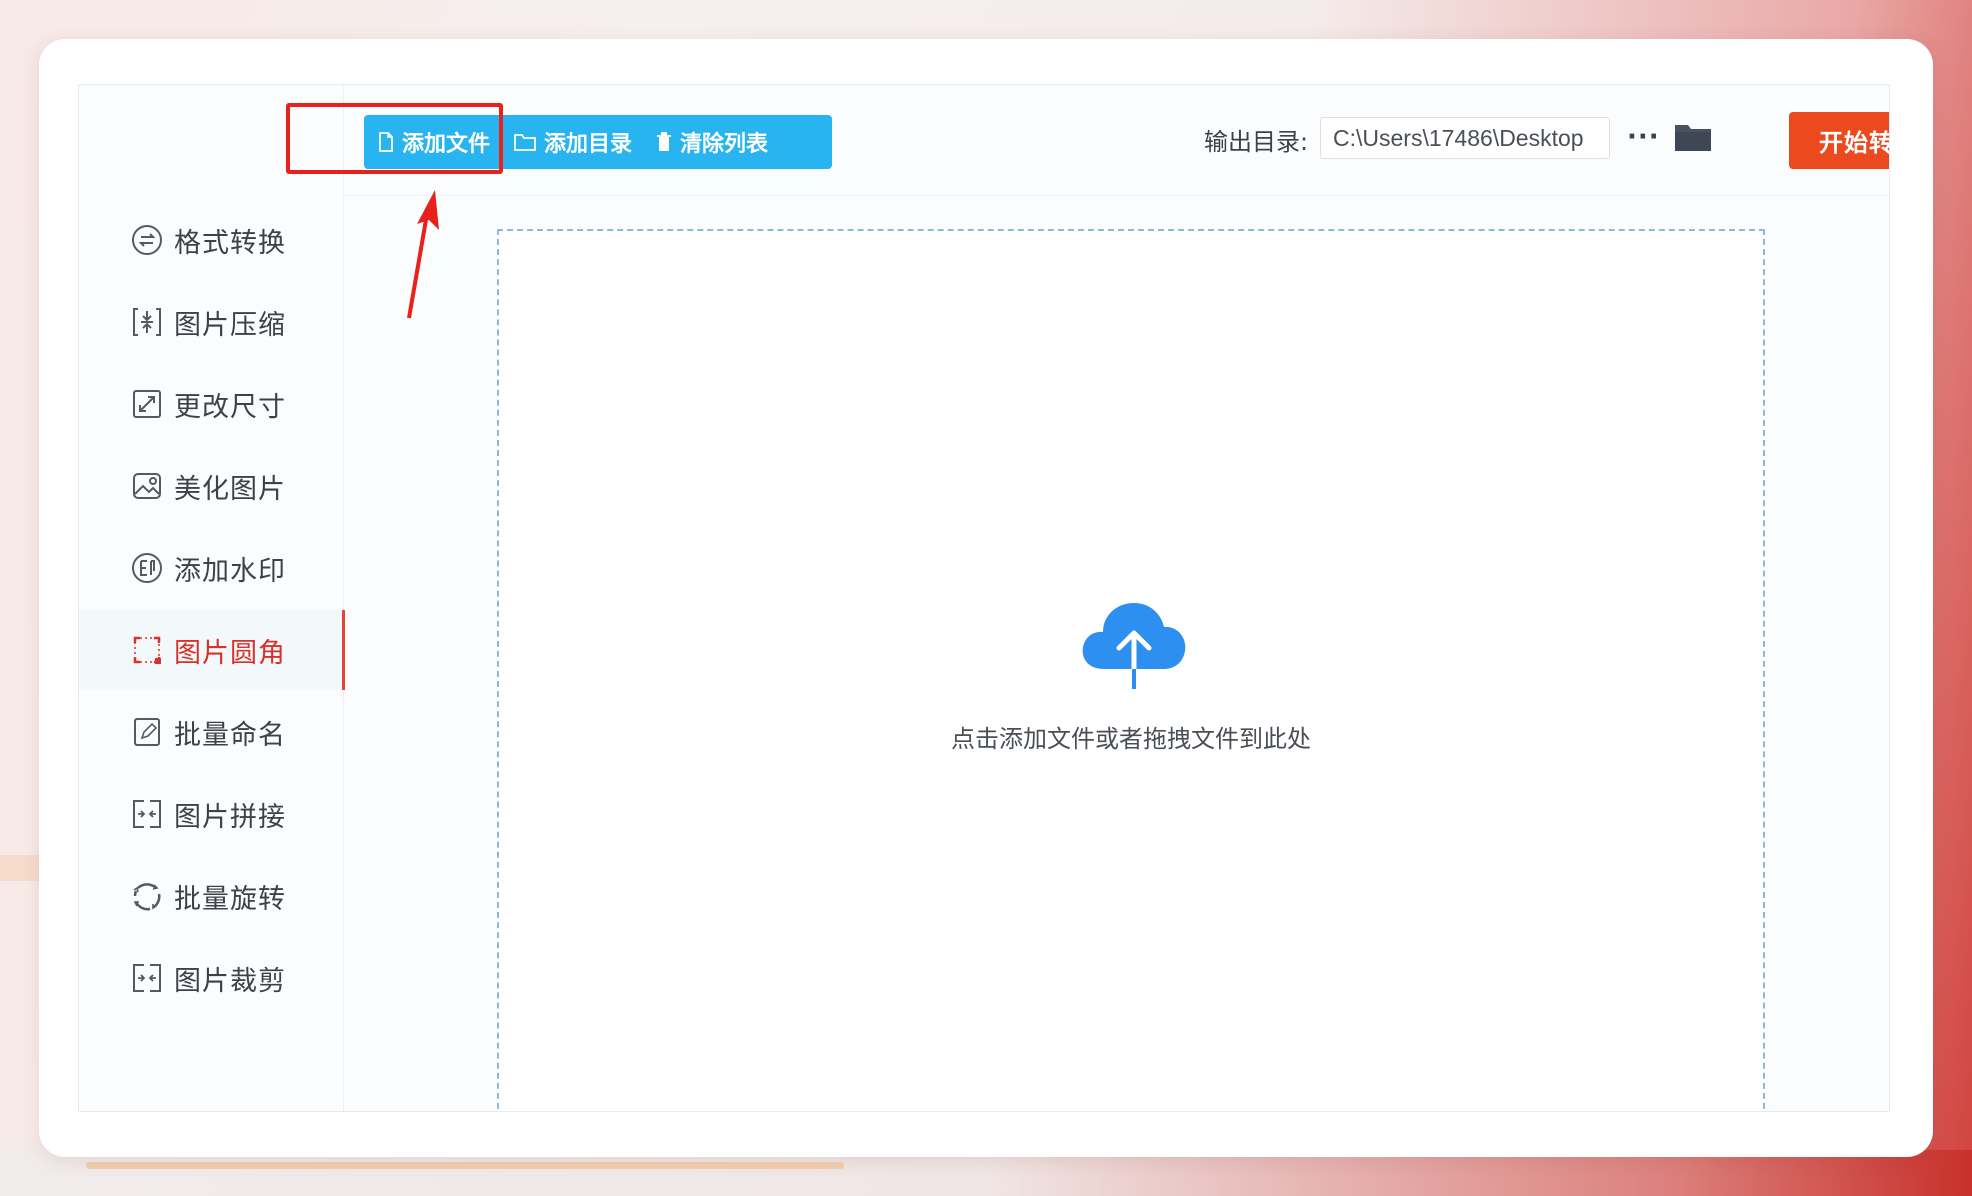  Describe the element at coordinates (230, 571) in the screenshot. I see `sidebar-item-label: 添加水印` at that location.